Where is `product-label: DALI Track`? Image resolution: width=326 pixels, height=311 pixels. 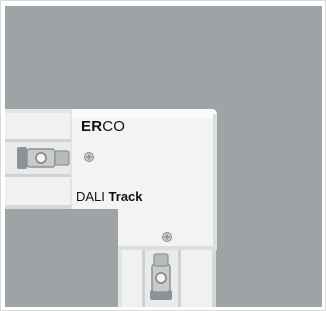 product-label: DALI Track is located at coordinates (109, 196).